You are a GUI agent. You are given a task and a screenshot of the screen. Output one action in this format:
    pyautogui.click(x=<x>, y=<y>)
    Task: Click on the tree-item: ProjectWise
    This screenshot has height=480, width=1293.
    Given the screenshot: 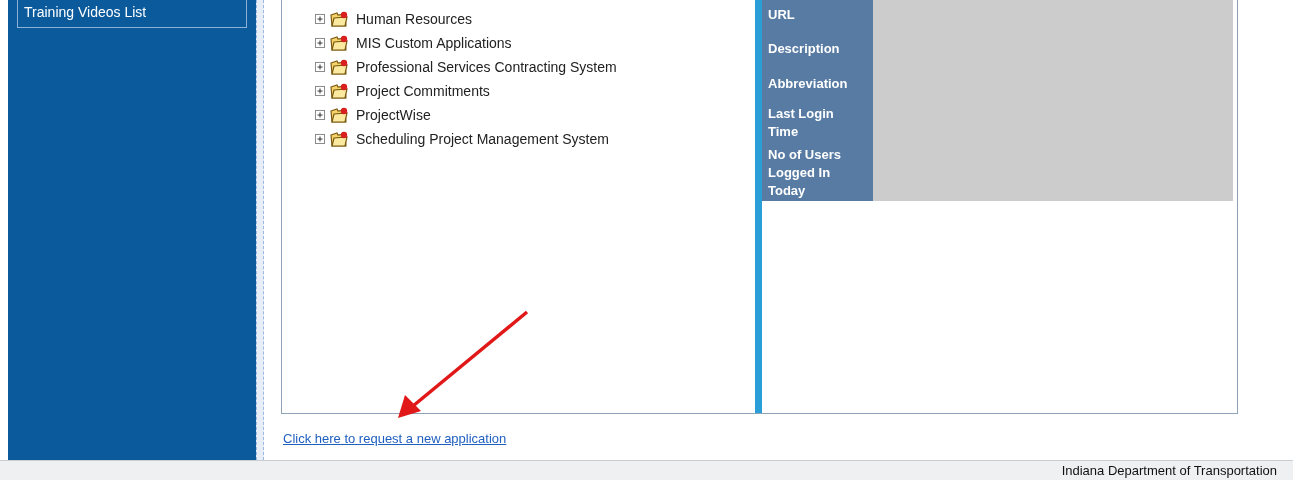 What is the action you would take?
    pyautogui.click(x=393, y=115)
    